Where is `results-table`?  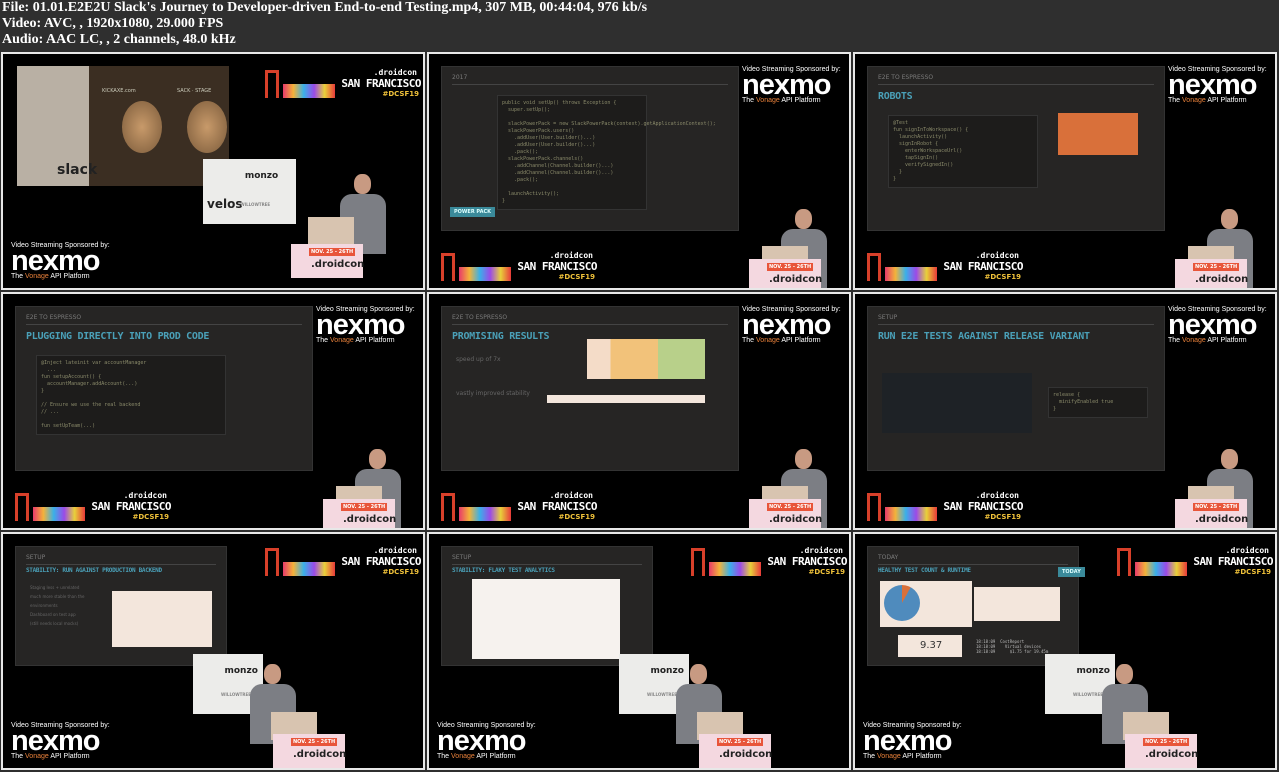
results-table is located at coordinates (646, 359).